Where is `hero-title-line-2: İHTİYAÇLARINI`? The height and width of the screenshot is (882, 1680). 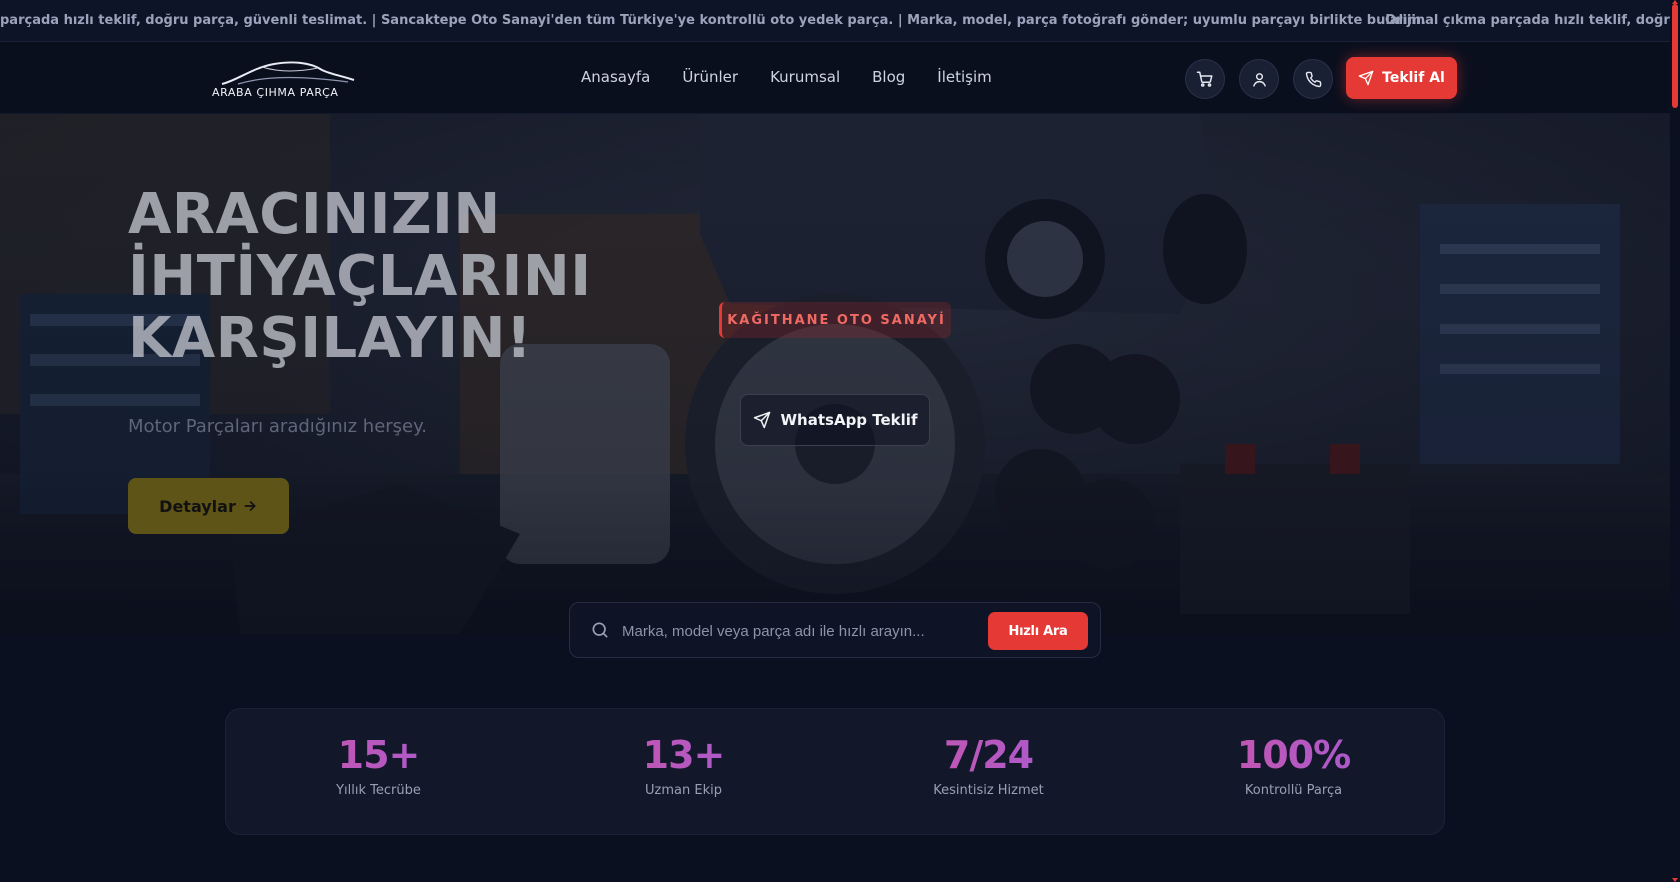
hero-title-line-2: İHTİYAÇLARINI is located at coordinates (360, 276).